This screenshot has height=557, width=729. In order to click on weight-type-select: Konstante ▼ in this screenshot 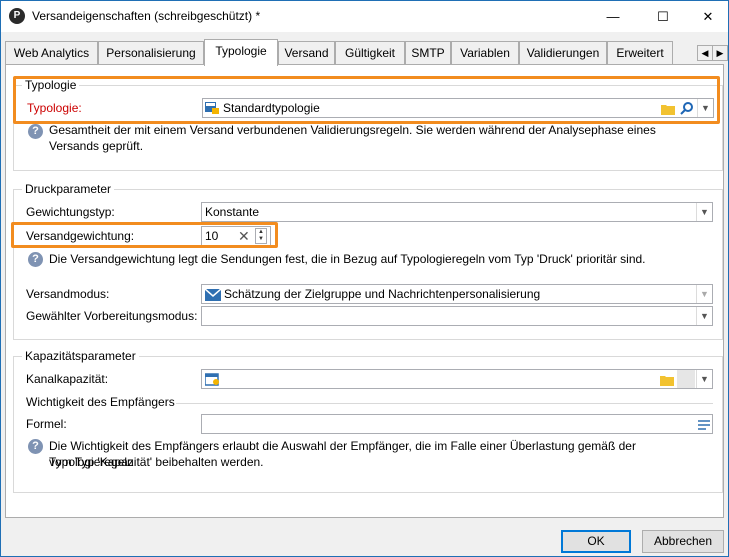, I will do `click(457, 212)`.